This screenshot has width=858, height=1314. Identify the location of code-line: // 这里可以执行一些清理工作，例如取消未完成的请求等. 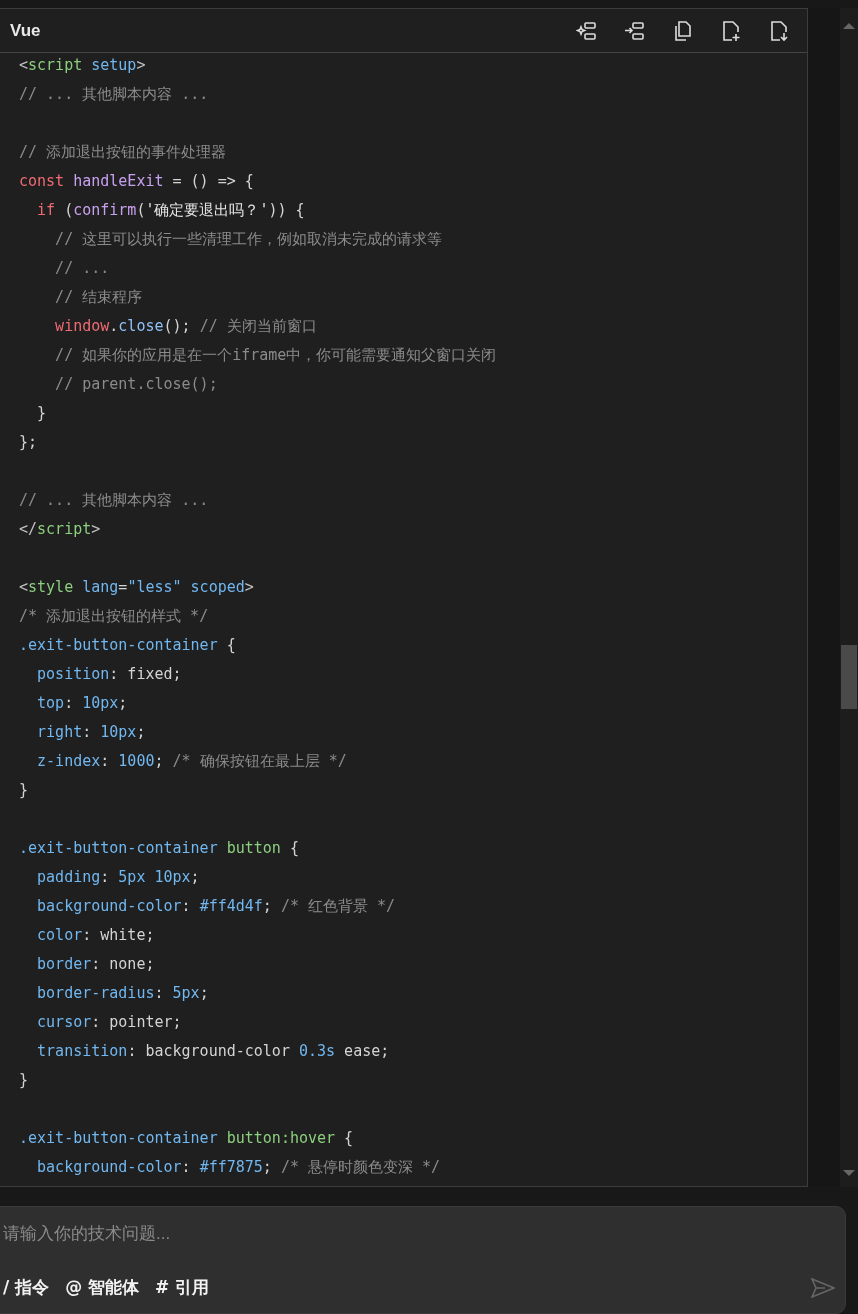
(249, 239).